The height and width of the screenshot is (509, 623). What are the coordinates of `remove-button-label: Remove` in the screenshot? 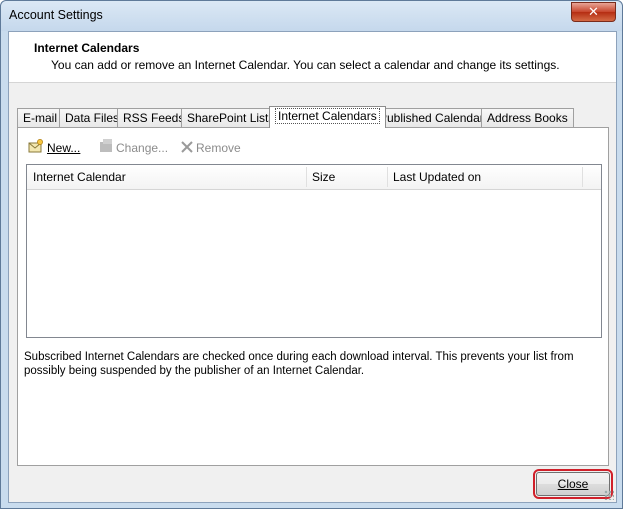 It's located at (218, 148).